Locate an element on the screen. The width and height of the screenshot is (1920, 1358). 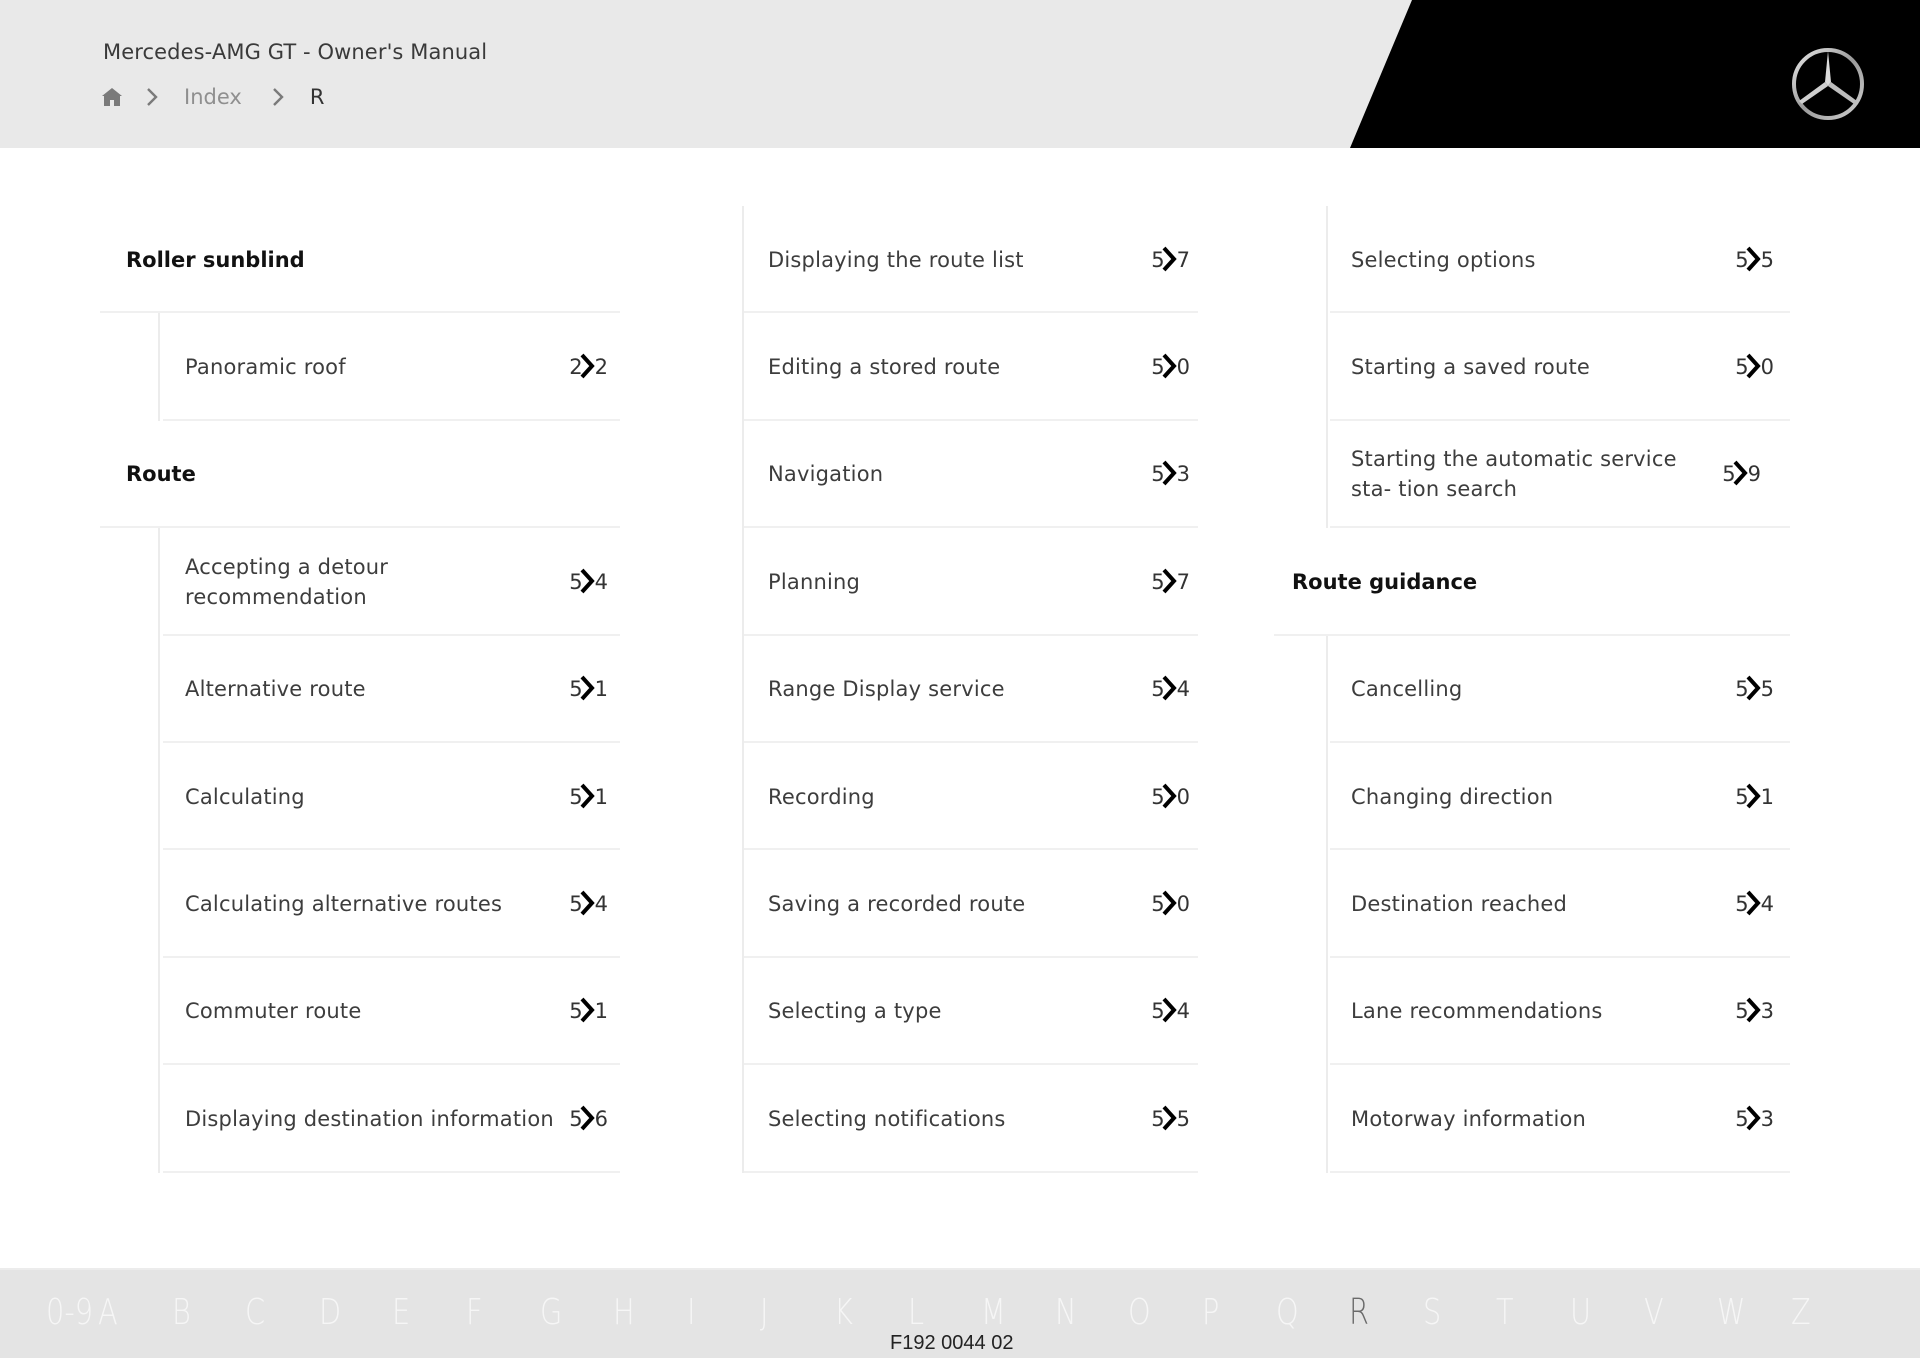
index-entry: Starting a saved route 5 0 is located at coordinates (1530, 367).